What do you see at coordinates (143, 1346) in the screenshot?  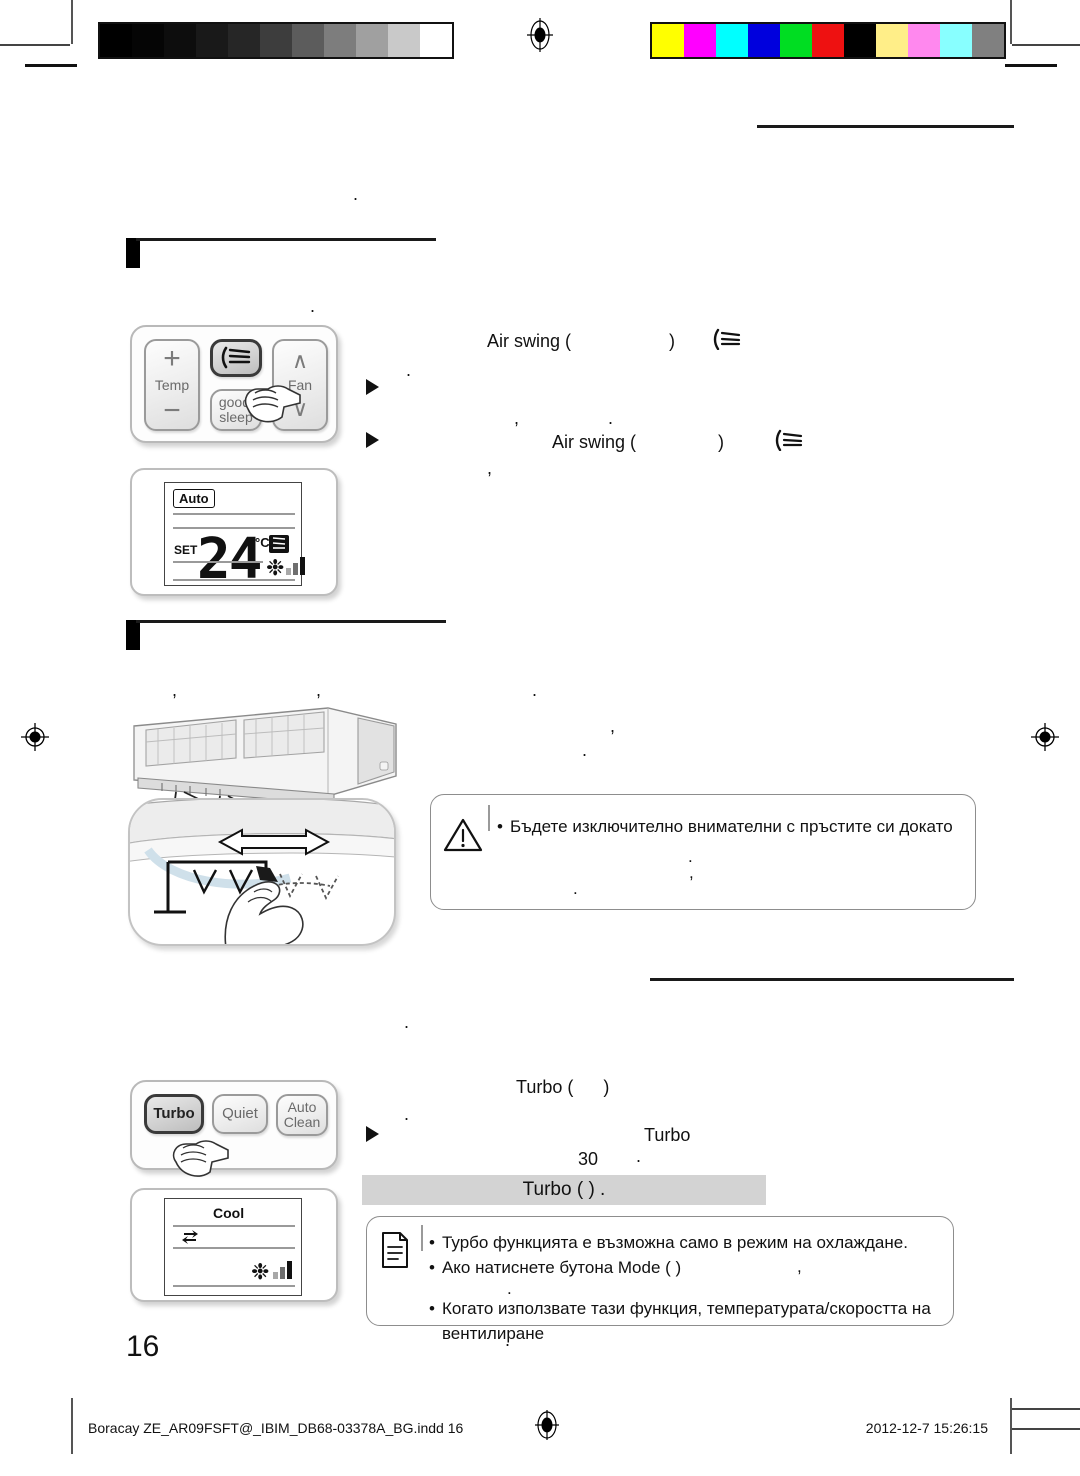 I see `page-number: 16` at bounding box center [143, 1346].